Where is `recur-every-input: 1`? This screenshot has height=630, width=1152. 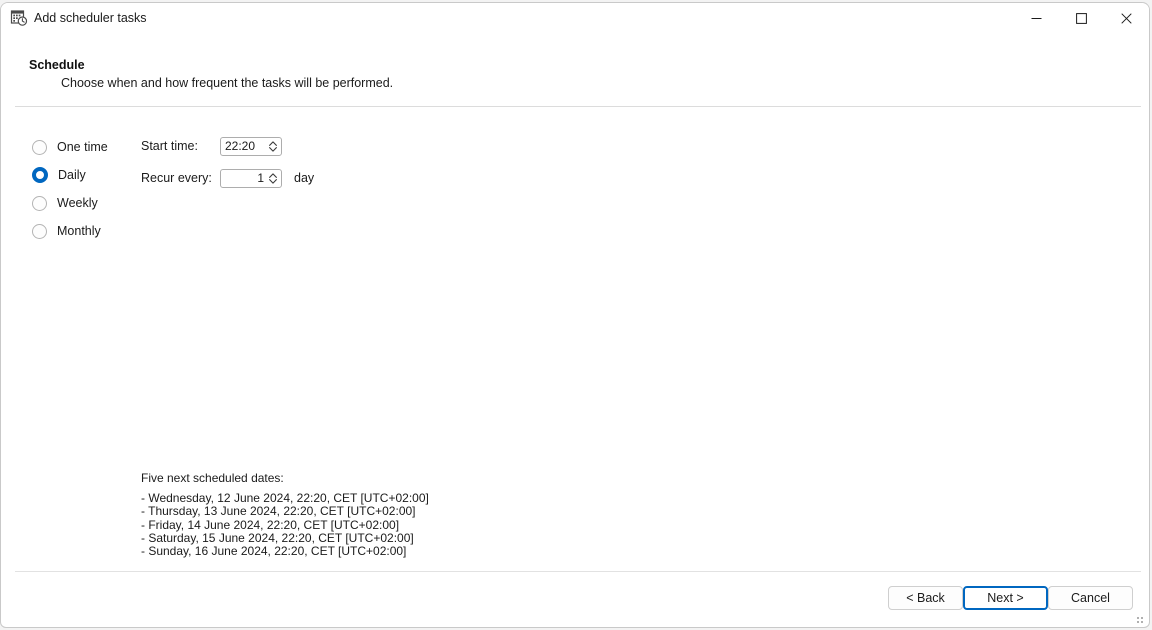
recur-every-input: 1 is located at coordinates (251, 178).